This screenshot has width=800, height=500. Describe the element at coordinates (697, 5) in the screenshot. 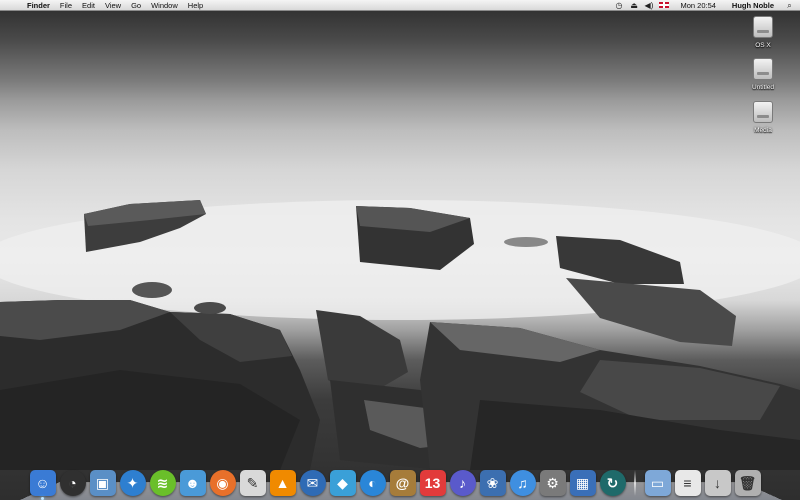

I see `menu-clock: Mon 20:54` at that location.